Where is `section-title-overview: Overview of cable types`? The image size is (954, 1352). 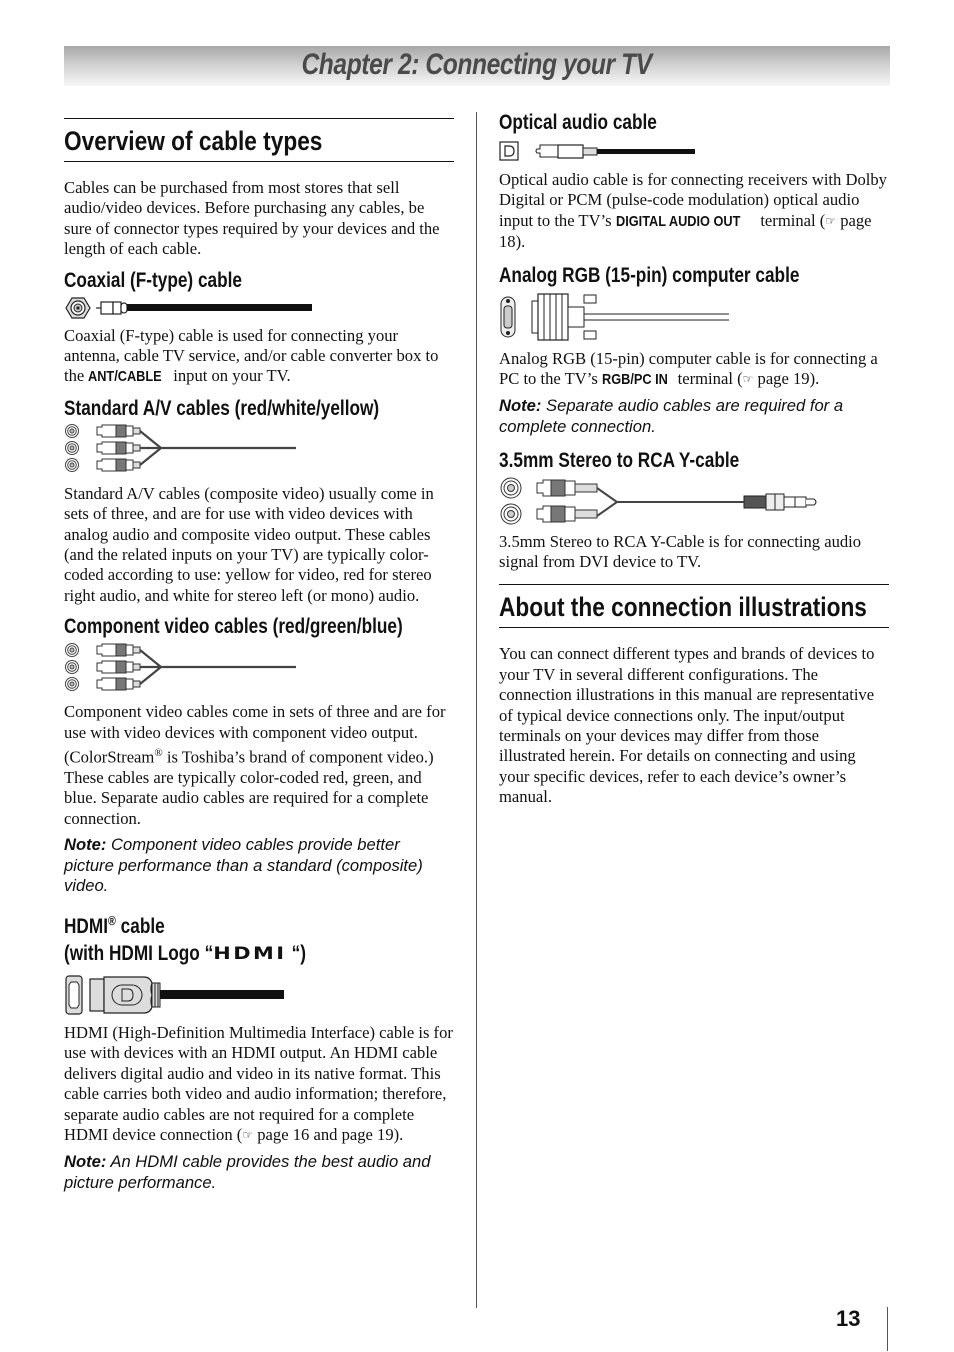
section-title-overview: Overview of cable types is located at coordinates (259, 140).